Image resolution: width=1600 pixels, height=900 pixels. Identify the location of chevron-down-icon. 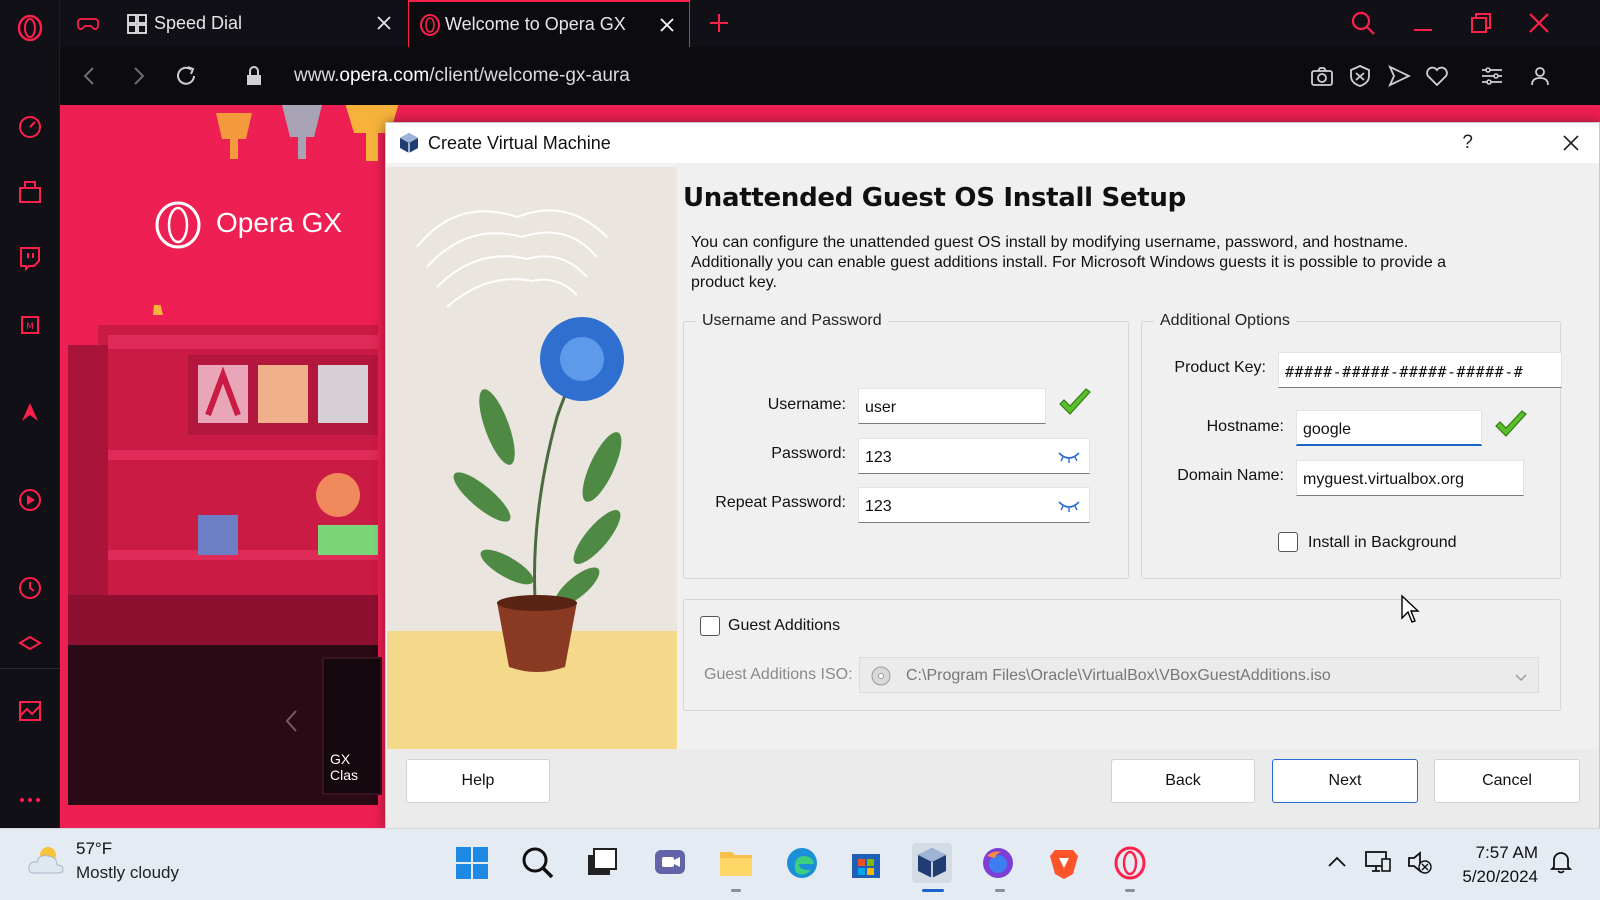
(1521, 676).